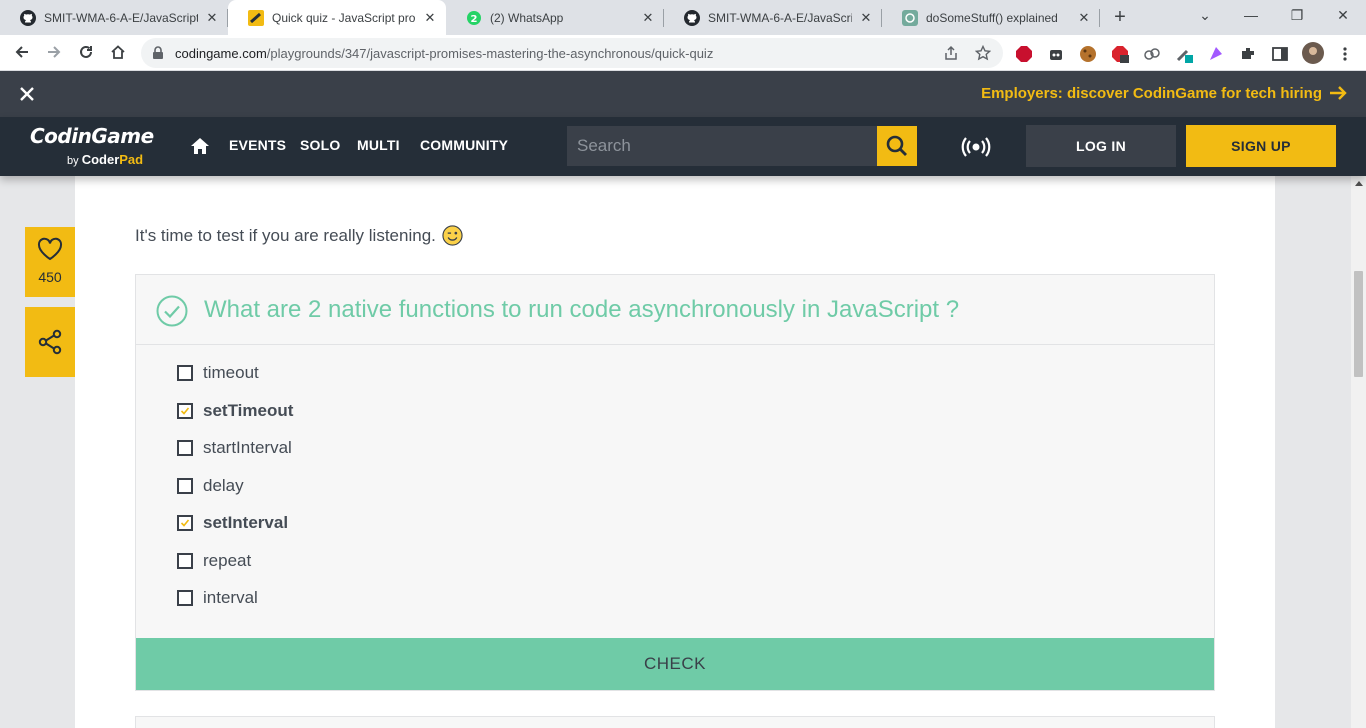  What do you see at coordinates (1313, 53) in the screenshot?
I see `profile-avatar` at bounding box center [1313, 53].